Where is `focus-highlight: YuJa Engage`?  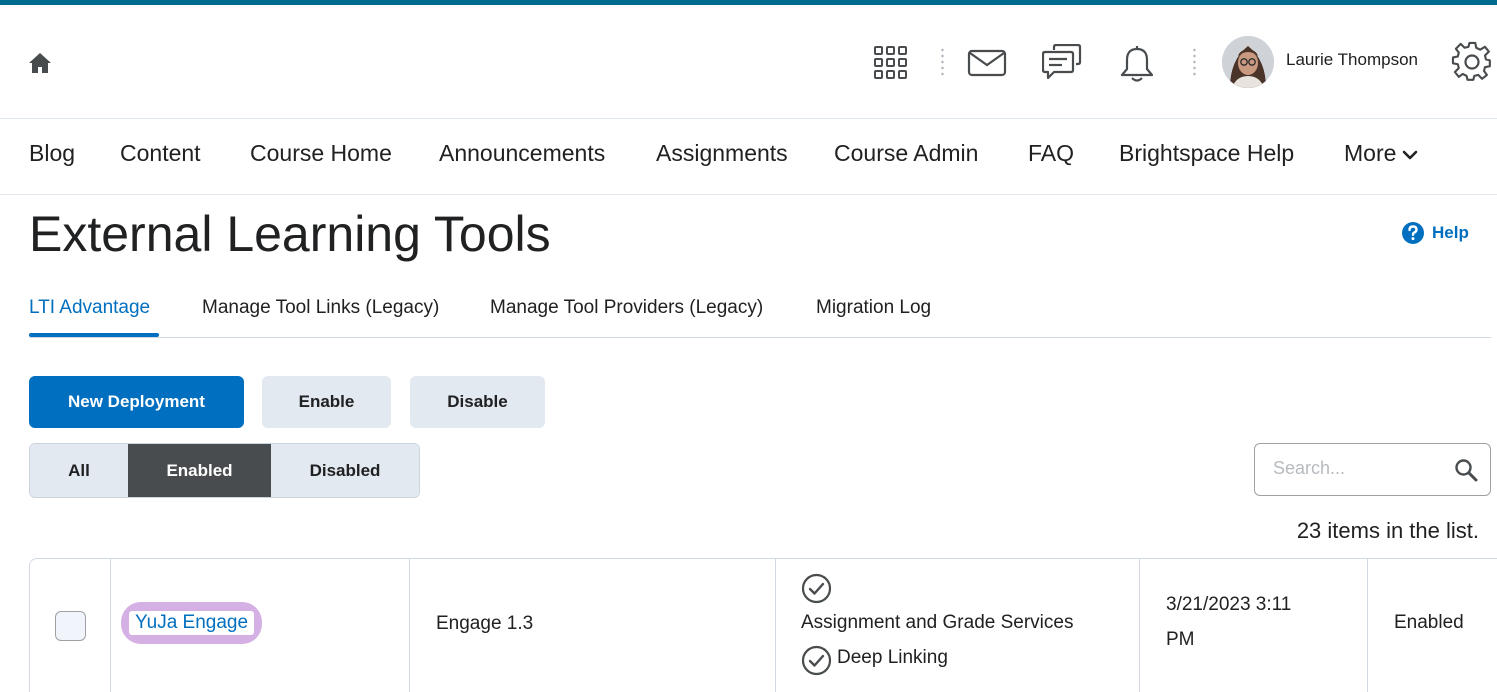
focus-highlight: YuJa Engage is located at coordinates (192, 623).